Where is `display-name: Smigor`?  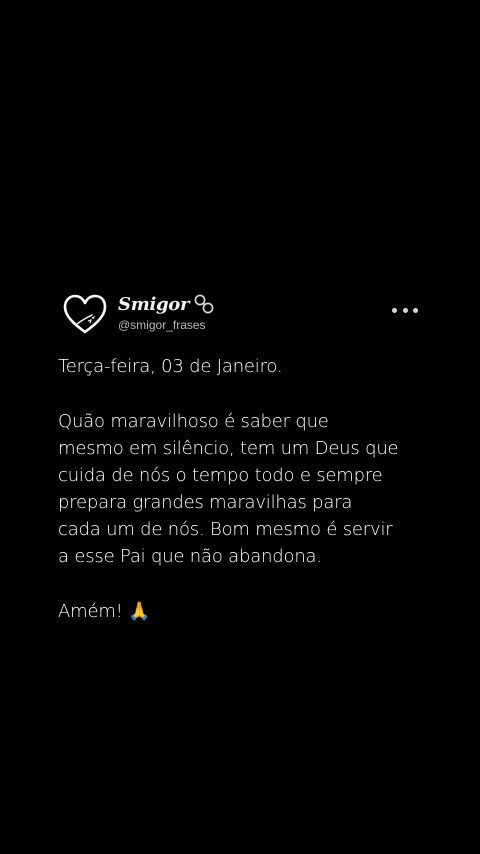
display-name: Smigor is located at coordinates (153, 304).